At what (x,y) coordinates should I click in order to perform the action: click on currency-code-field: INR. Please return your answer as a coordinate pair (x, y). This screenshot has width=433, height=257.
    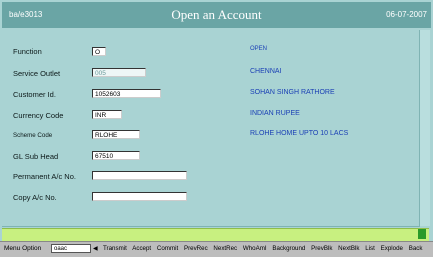
    Looking at the image, I should click on (107, 114).